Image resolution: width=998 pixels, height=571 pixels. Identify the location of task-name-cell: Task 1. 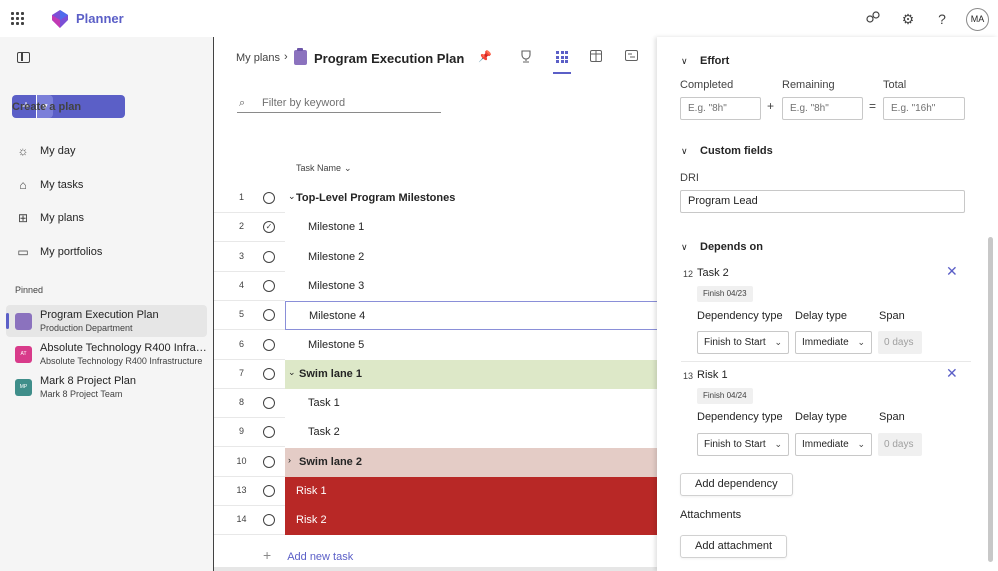
(471, 404).